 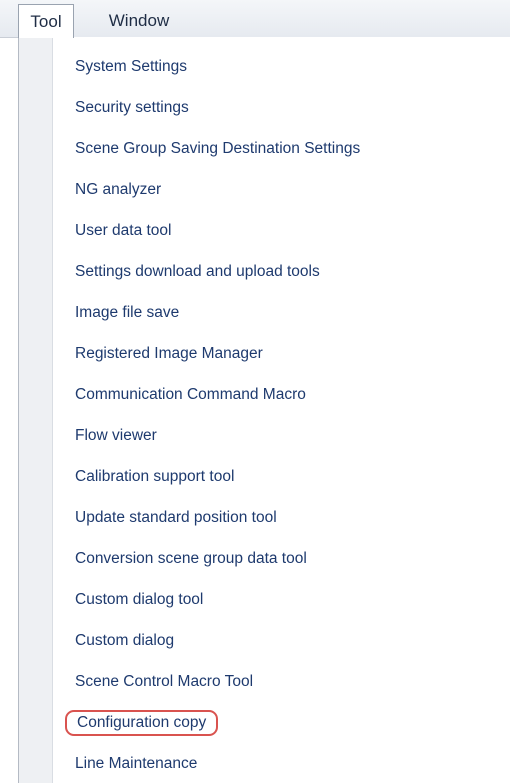 What do you see at coordinates (46, 21) in the screenshot?
I see `menu-tool: Tool` at bounding box center [46, 21].